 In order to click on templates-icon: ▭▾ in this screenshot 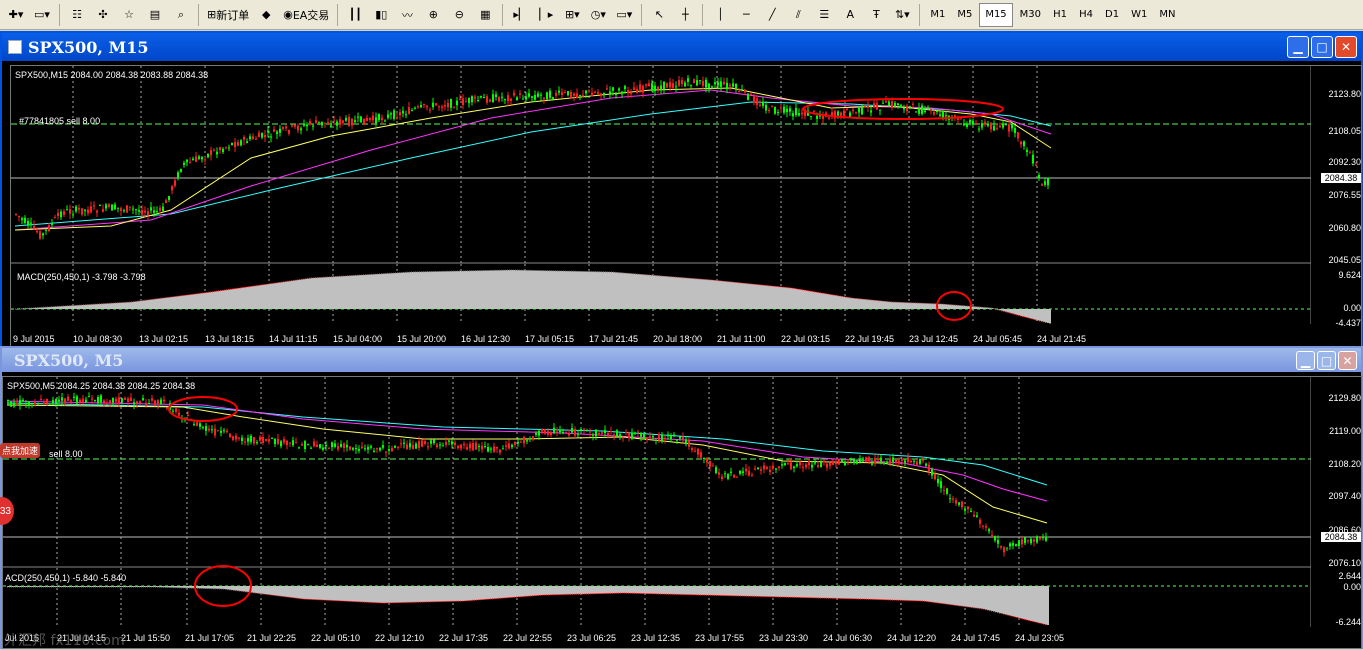, I will do `click(624, 15)`.